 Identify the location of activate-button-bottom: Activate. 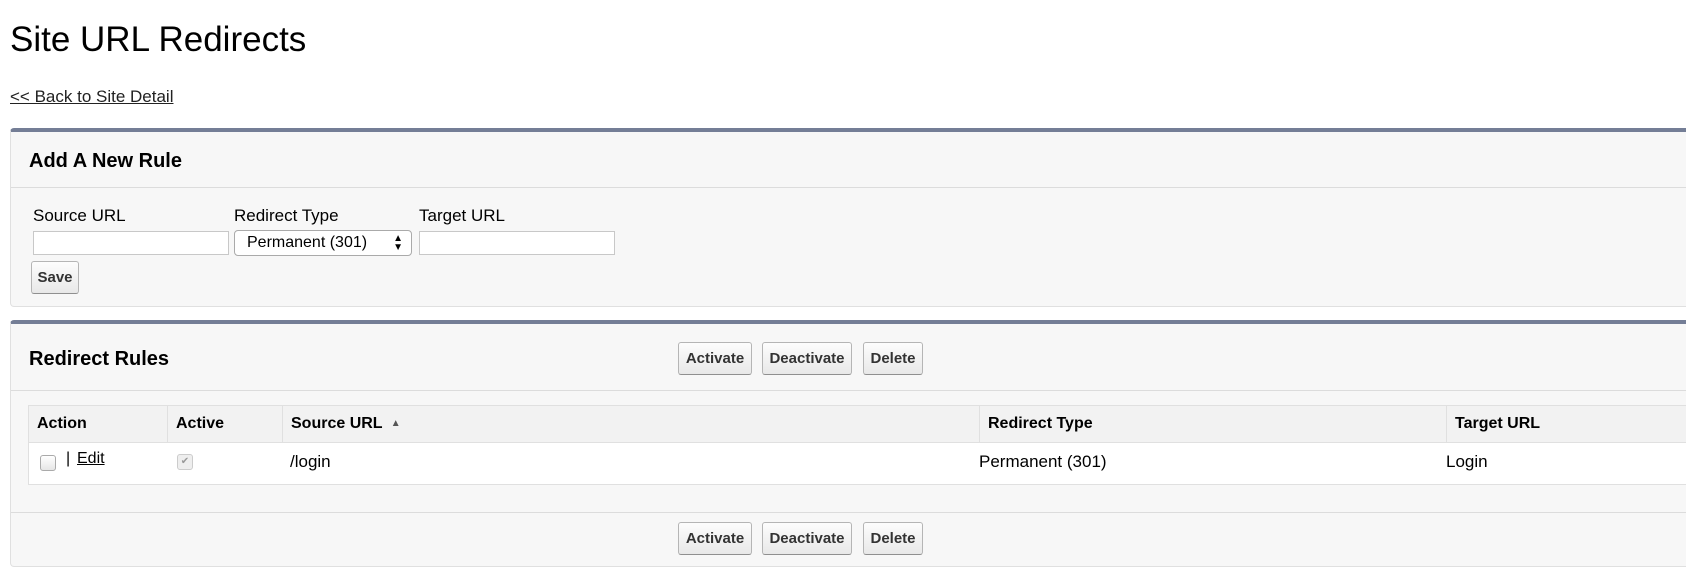
(715, 538).